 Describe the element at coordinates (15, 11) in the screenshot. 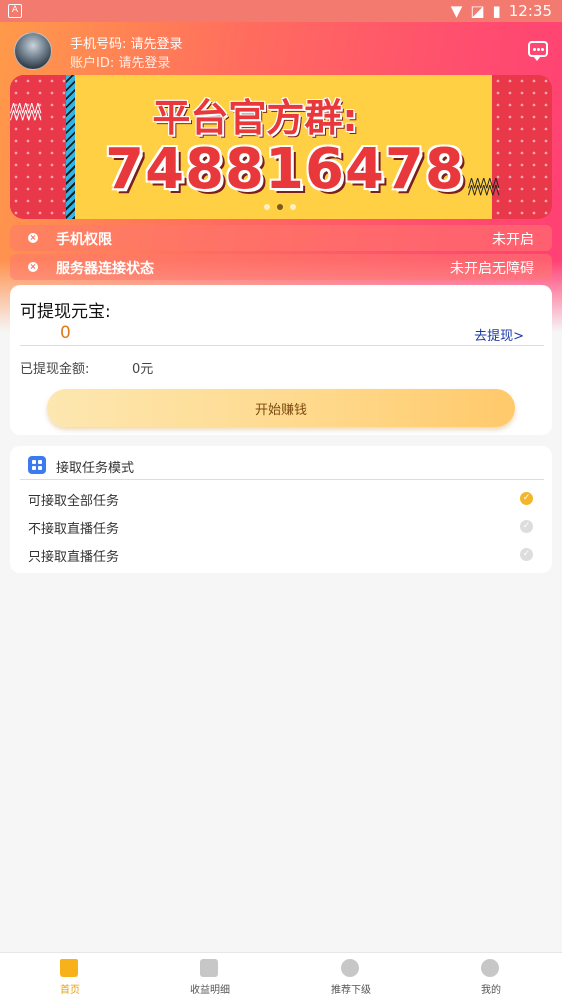

I see `notification-icon: A` at that location.